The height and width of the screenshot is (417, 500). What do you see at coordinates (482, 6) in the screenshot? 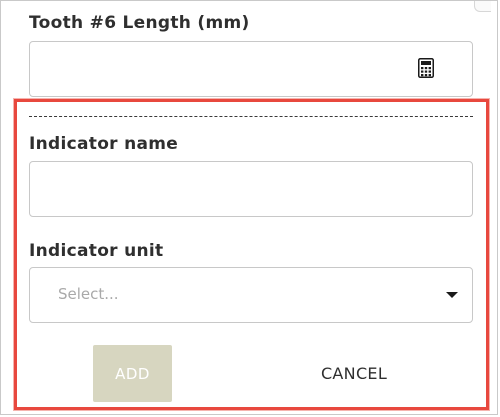
I see `scroll-edge` at bounding box center [482, 6].